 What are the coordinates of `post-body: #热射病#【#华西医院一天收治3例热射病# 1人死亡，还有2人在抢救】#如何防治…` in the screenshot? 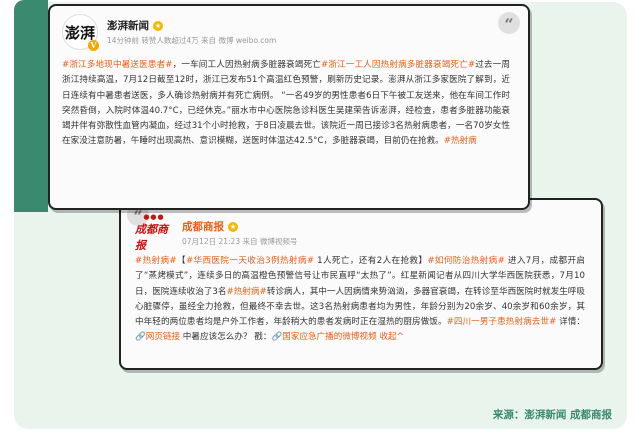 It's located at (360, 300).